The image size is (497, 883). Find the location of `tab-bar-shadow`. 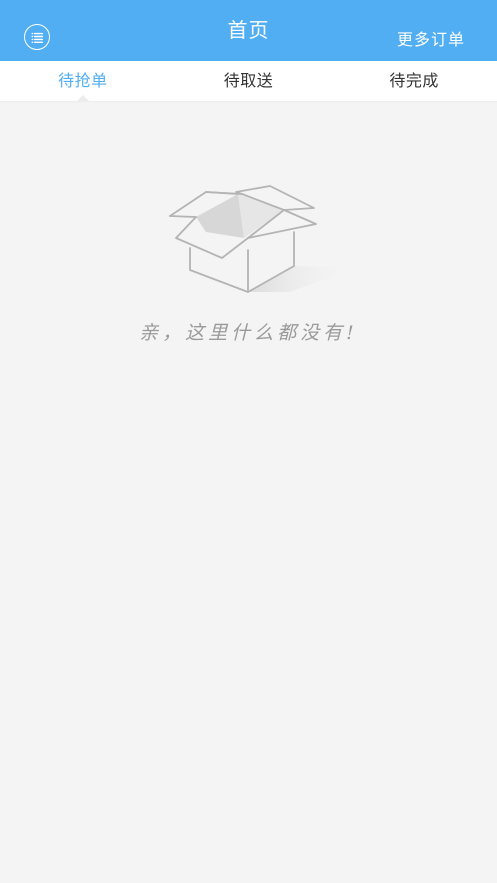

tab-bar-shadow is located at coordinates (248, 102).